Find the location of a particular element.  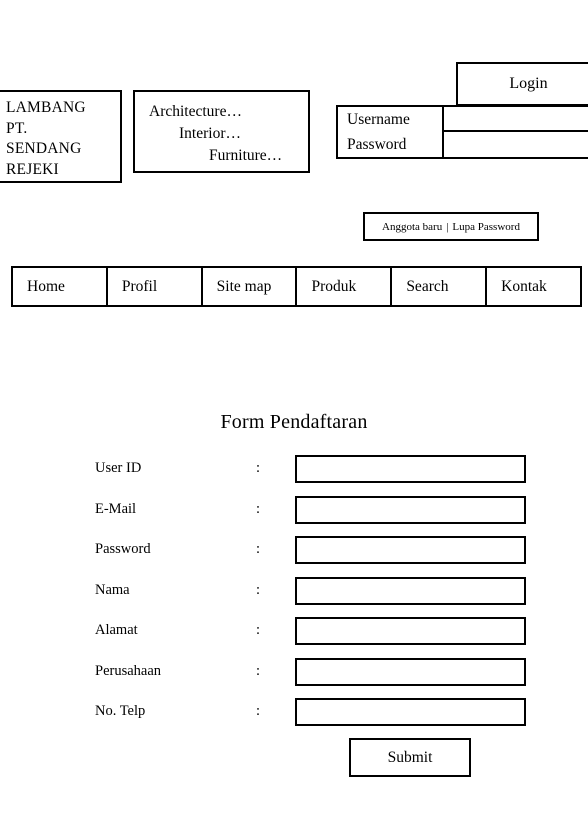

username-label: Username is located at coordinates (390, 118).